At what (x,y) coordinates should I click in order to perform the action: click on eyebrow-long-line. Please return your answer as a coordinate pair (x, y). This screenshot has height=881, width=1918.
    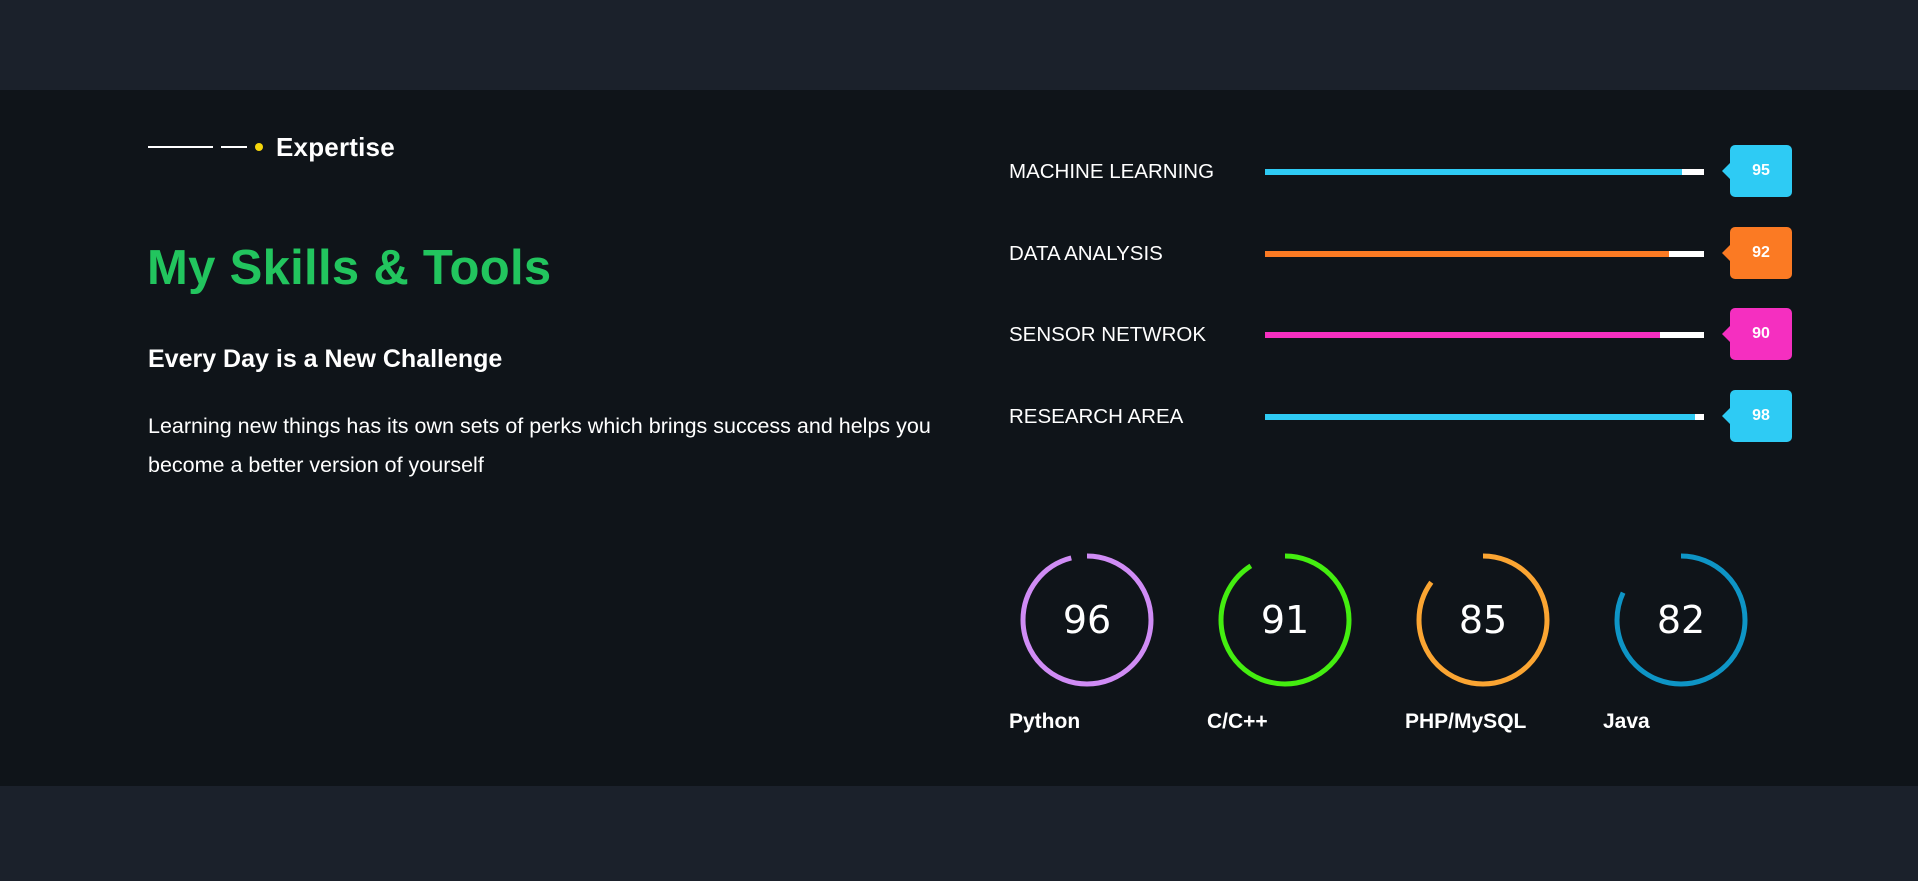
    Looking at the image, I should click on (180, 147).